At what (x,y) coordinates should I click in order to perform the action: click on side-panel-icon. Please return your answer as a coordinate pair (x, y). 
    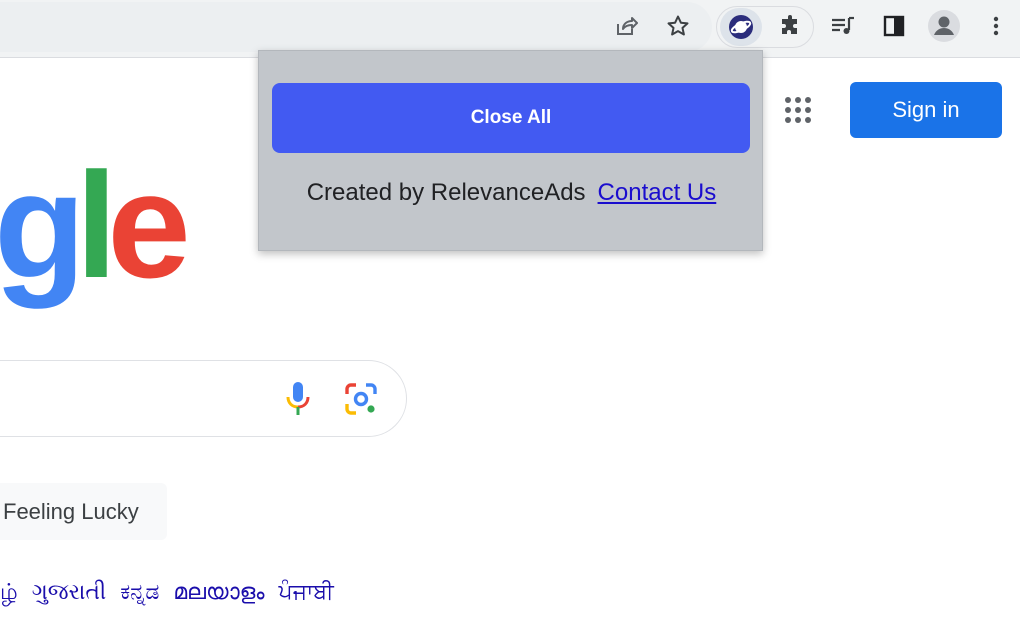
    Looking at the image, I should click on (894, 26).